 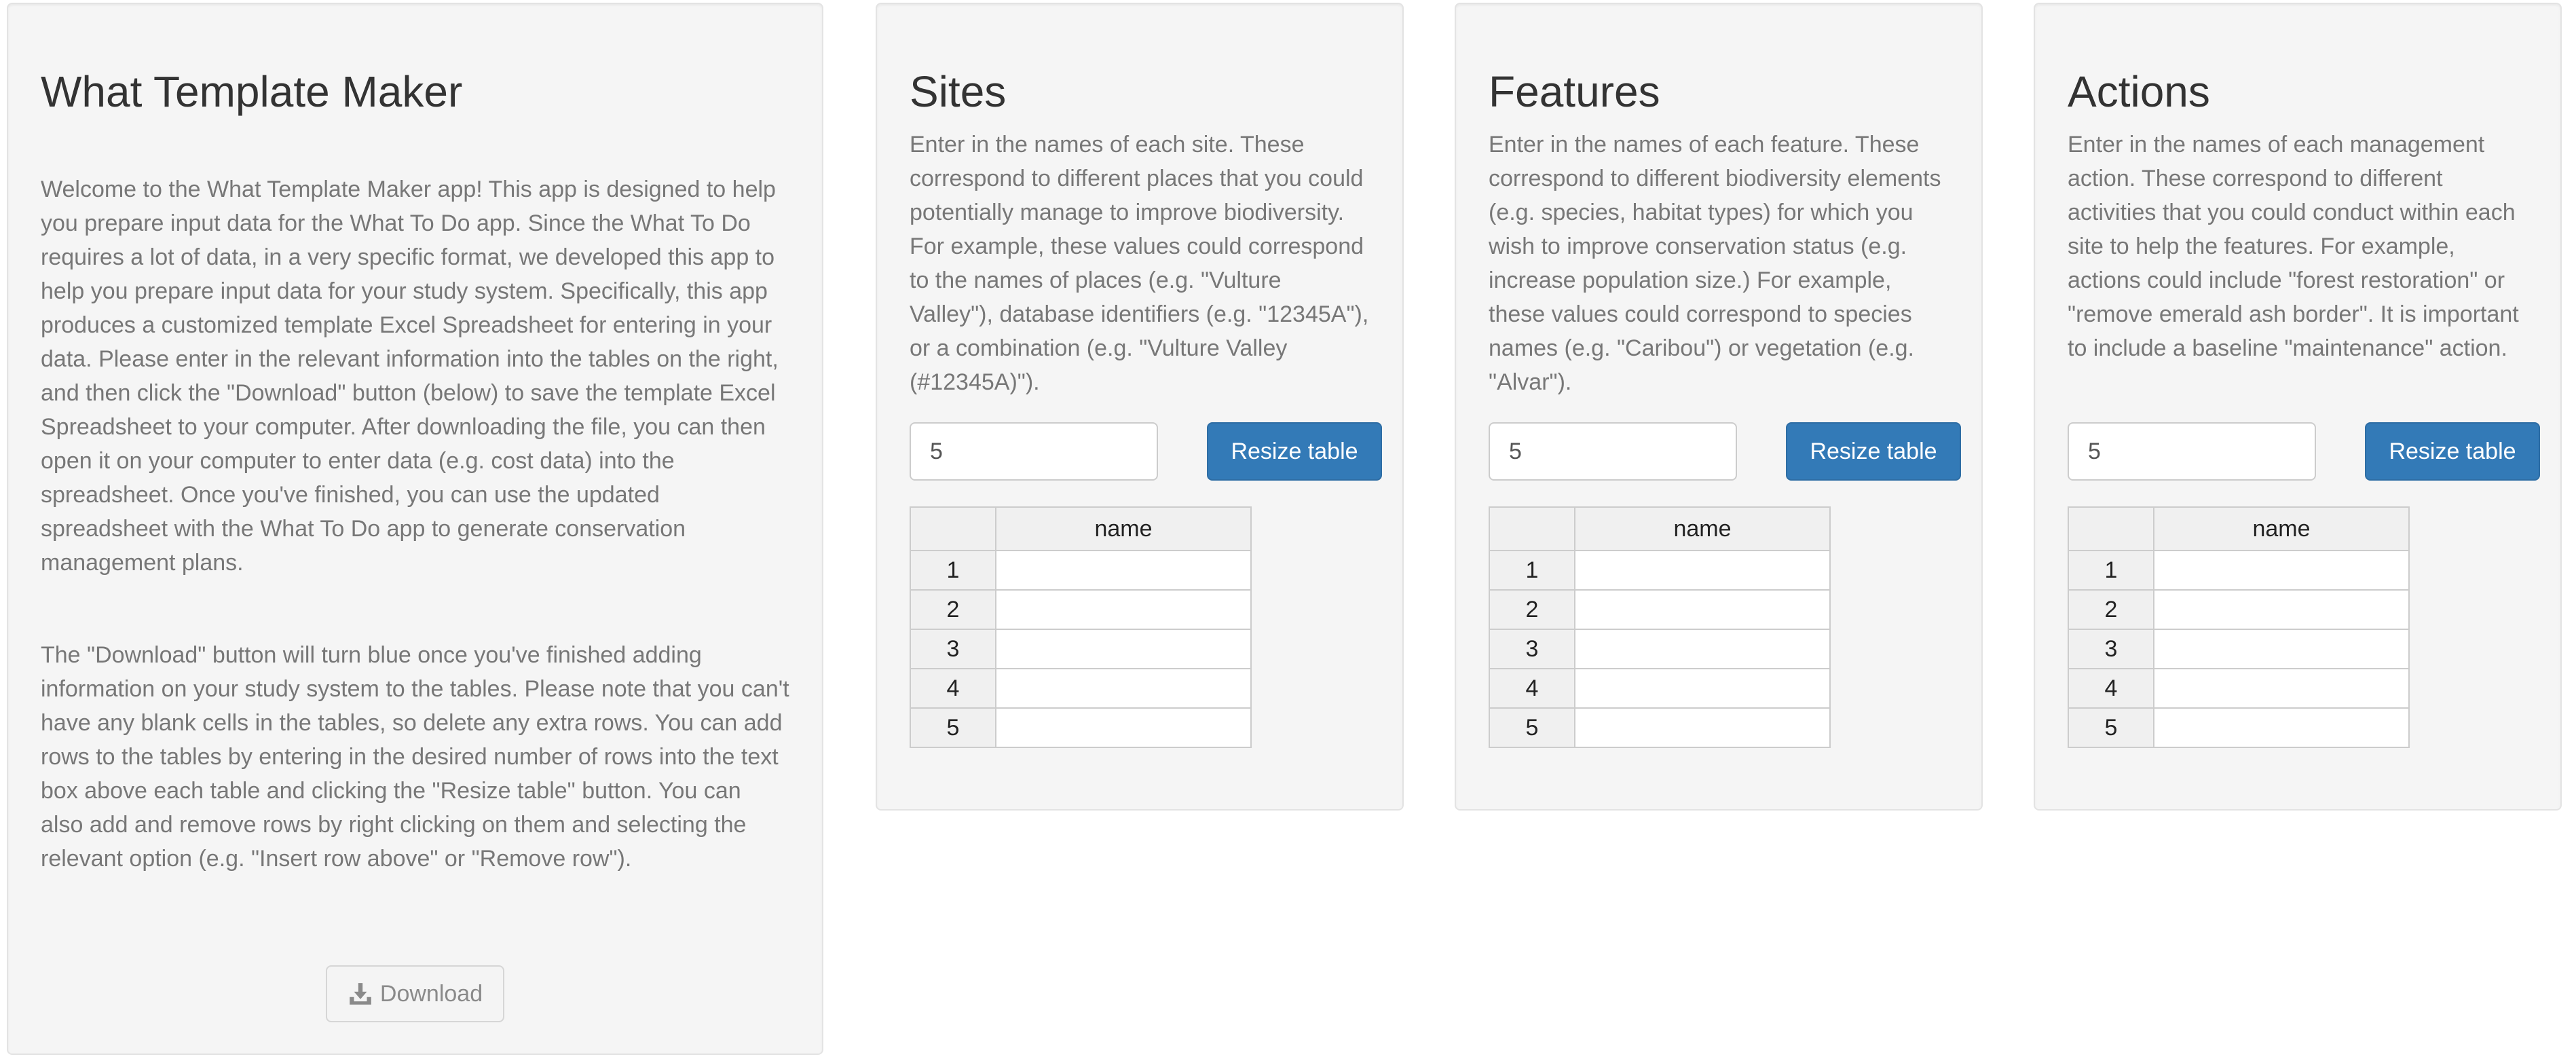 I want to click on actions-table: name 1 2 3 4 5, so click(x=2239, y=627).